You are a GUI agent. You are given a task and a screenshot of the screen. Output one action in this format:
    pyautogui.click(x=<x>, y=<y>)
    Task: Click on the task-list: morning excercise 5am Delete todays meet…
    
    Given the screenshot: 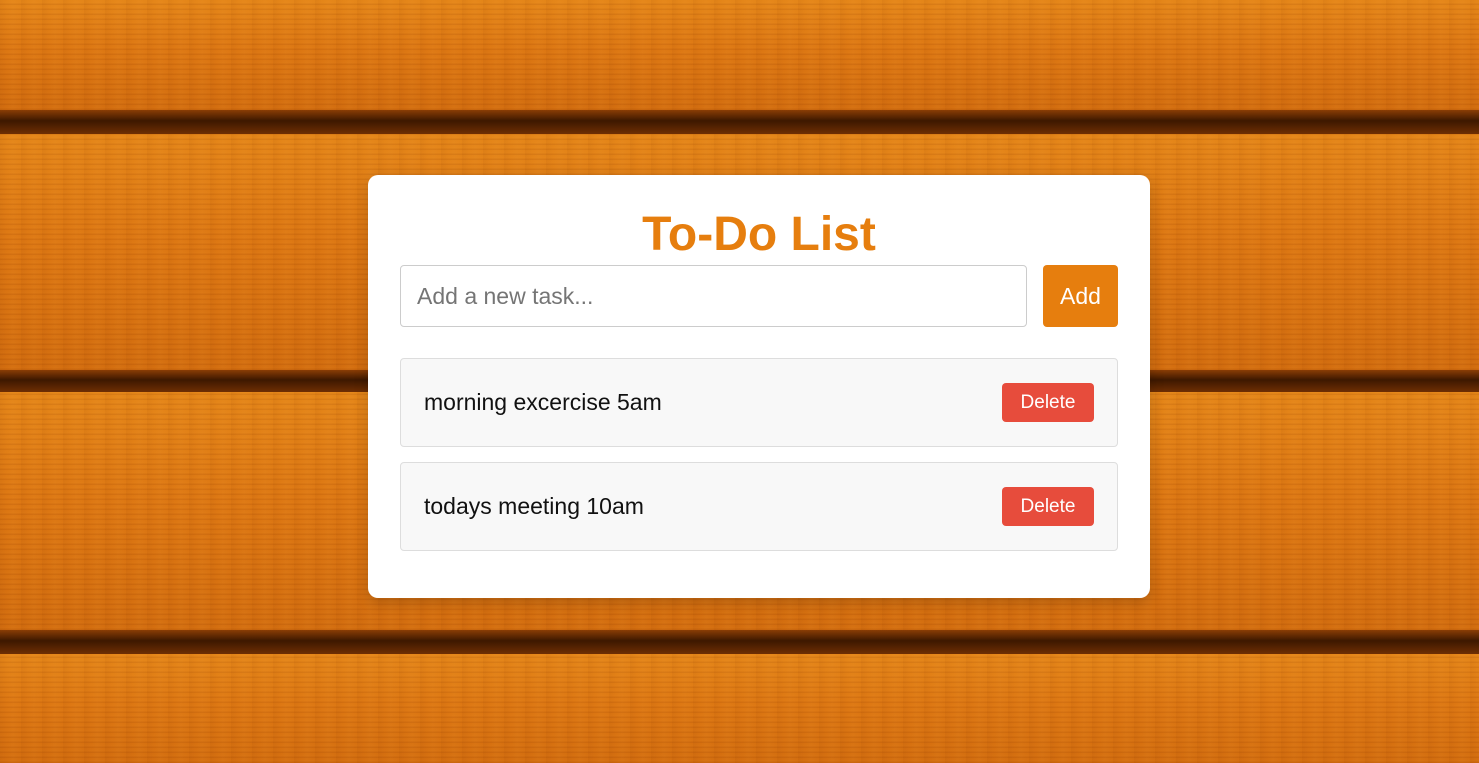 What is the action you would take?
    pyautogui.click(x=759, y=462)
    